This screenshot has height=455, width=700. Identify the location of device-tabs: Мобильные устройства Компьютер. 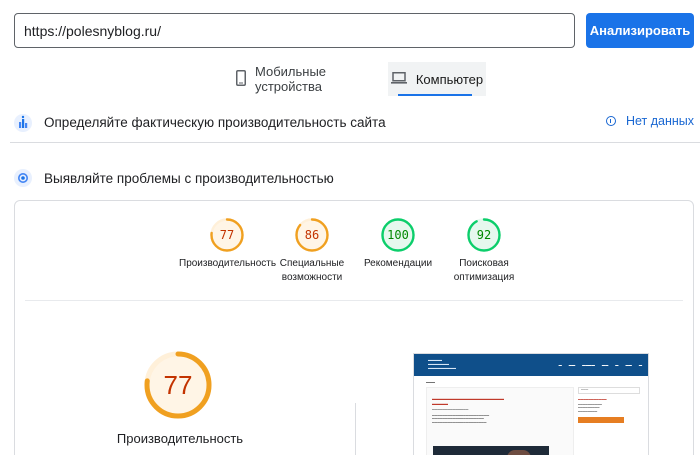
(350, 79).